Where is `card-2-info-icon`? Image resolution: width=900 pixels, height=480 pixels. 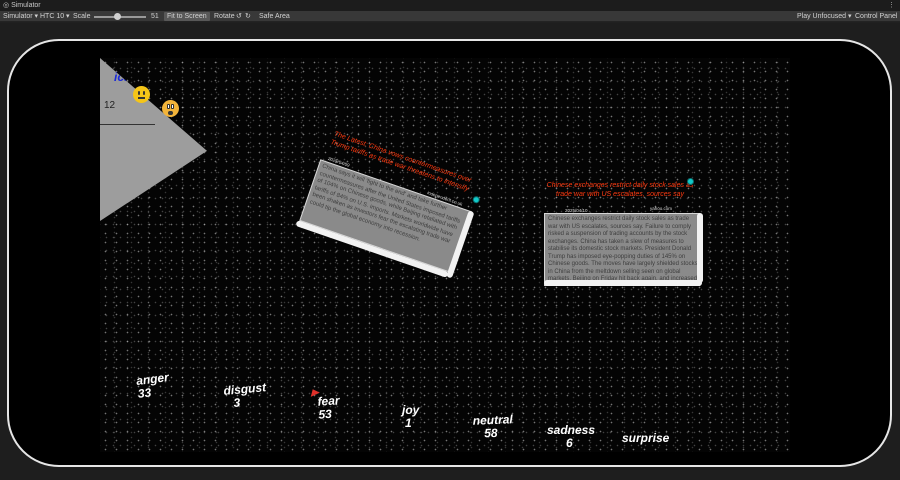
card-2-info-icon is located at coordinates (690, 181).